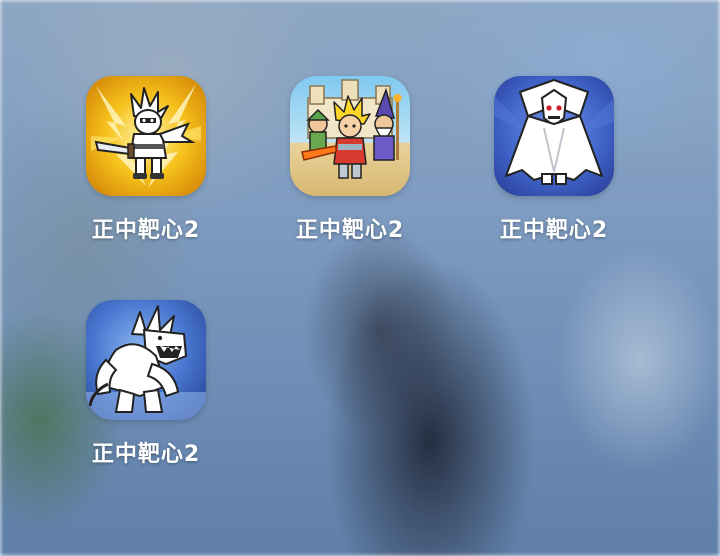 Image resolution: width=720 pixels, height=556 pixels. I want to click on app-icon-tile-3: 正中靶心2, so click(554, 160).